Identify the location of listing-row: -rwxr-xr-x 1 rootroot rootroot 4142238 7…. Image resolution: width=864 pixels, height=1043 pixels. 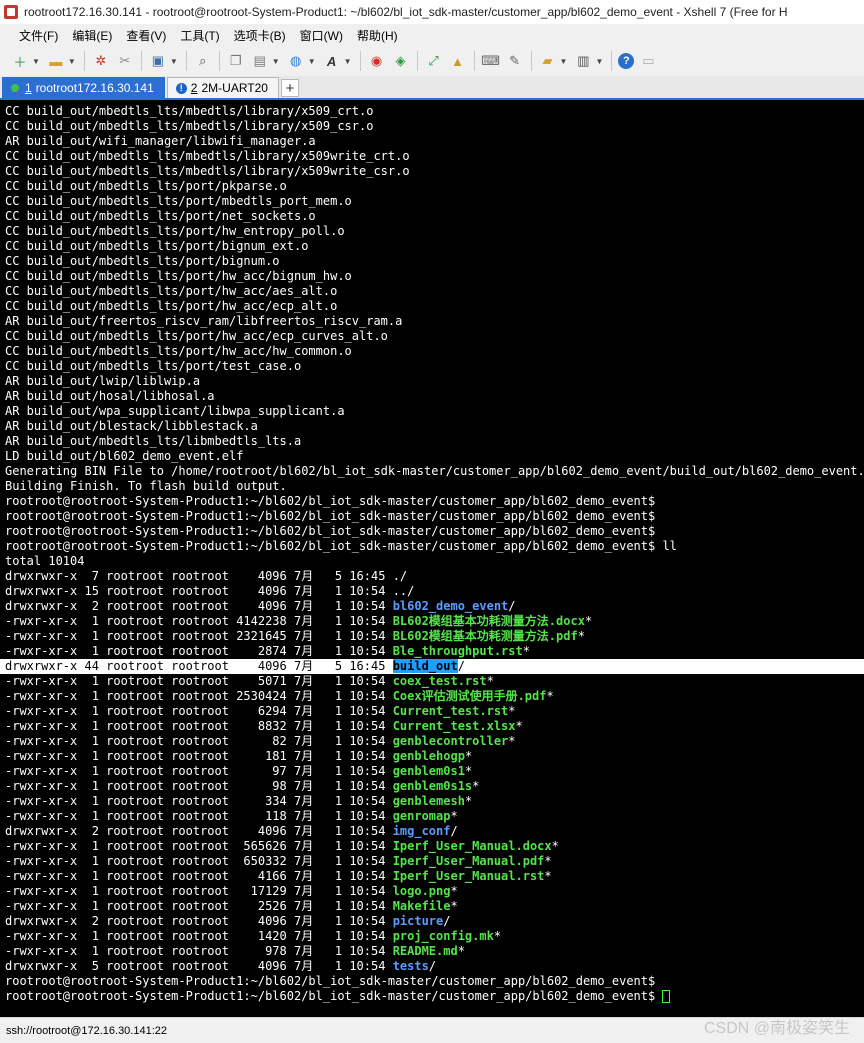
(432, 621).